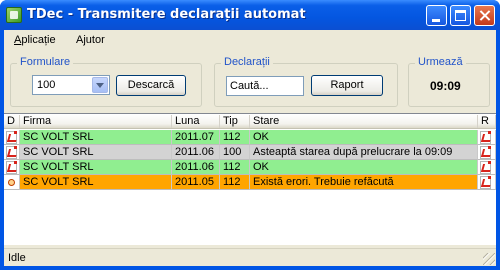  Describe the element at coordinates (17, 258) in the screenshot. I see `status-text: Idle` at that location.